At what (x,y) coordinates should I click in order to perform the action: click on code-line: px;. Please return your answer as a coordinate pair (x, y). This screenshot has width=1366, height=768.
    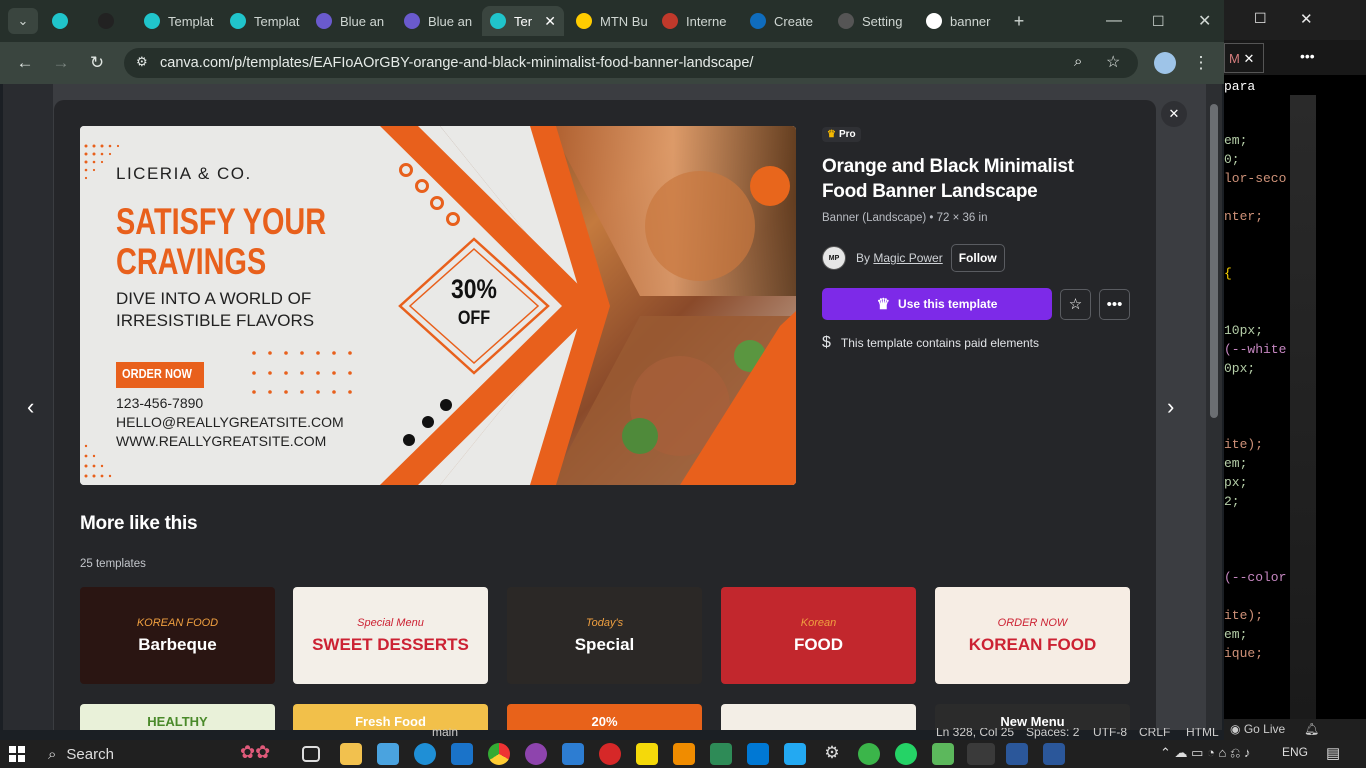
    Looking at the image, I should click on (1235, 482).